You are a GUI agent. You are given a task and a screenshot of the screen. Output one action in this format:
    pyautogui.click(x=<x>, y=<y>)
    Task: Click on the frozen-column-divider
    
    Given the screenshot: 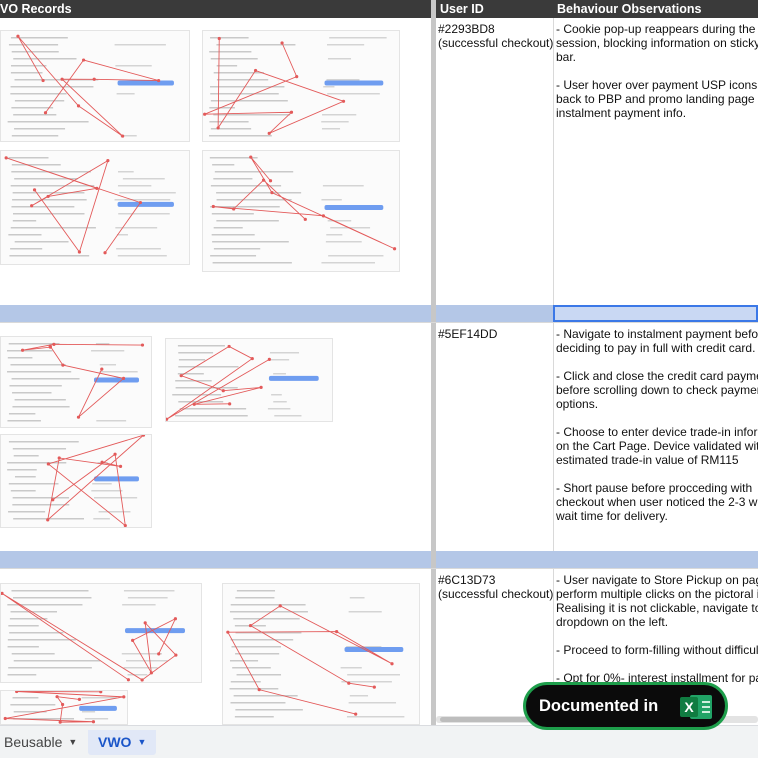 What is the action you would take?
    pyautogui.click(x=433, y=362)
    